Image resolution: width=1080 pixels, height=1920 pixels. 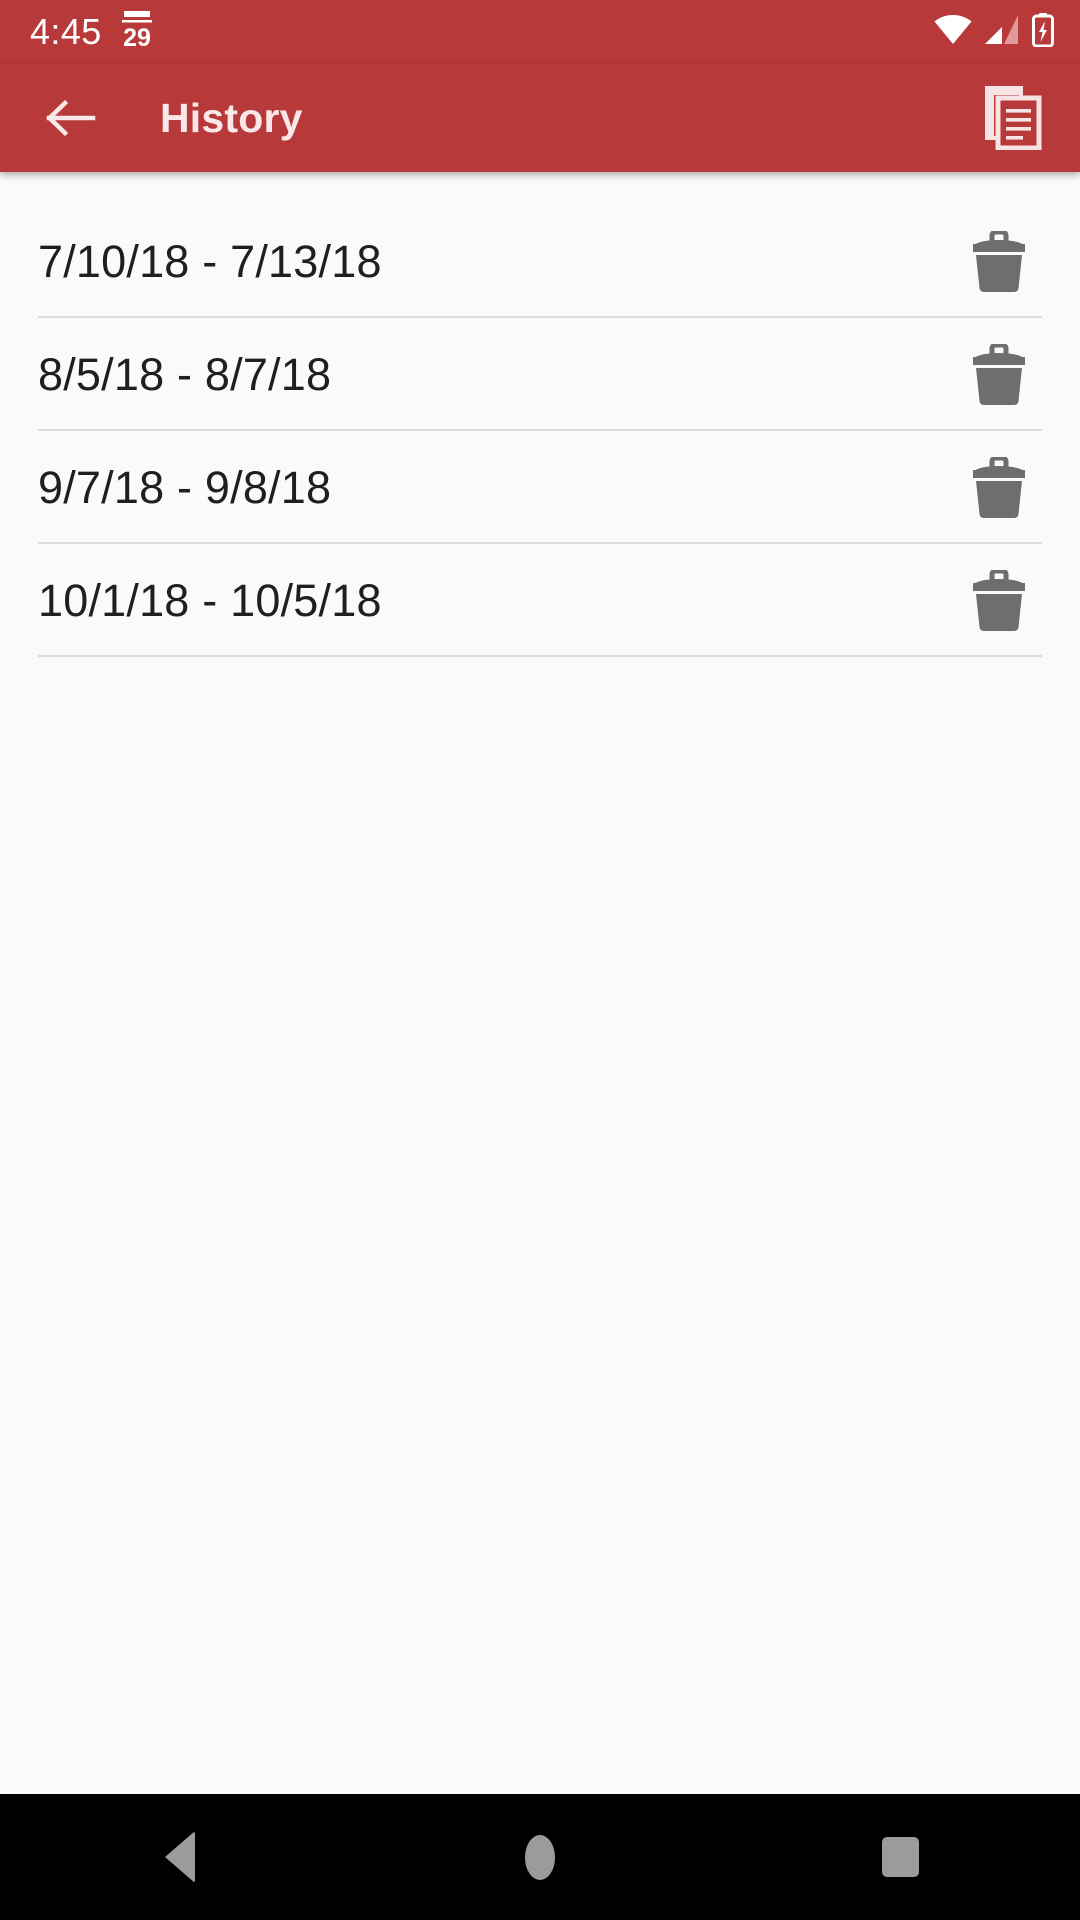 What do you see at coordinates (540, 261) in the screenshot?
I see `list-item: 7/10/18 - 7/13/18` at bounding box center [540, 261].